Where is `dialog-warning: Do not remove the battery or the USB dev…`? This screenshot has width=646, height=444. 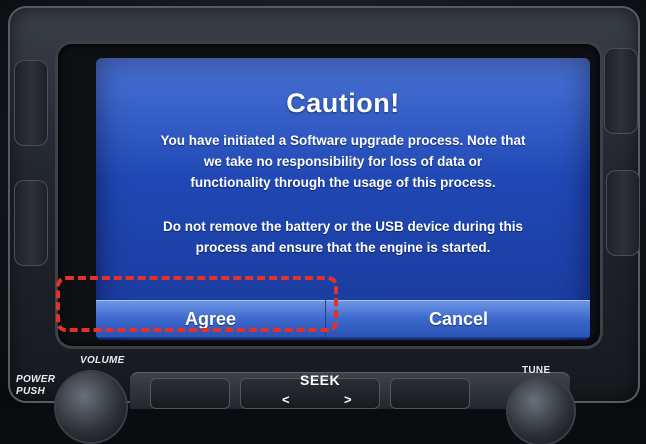 dialog-warning: Do not remove the battery or the USB dev… is located at coordinates (343, 237).